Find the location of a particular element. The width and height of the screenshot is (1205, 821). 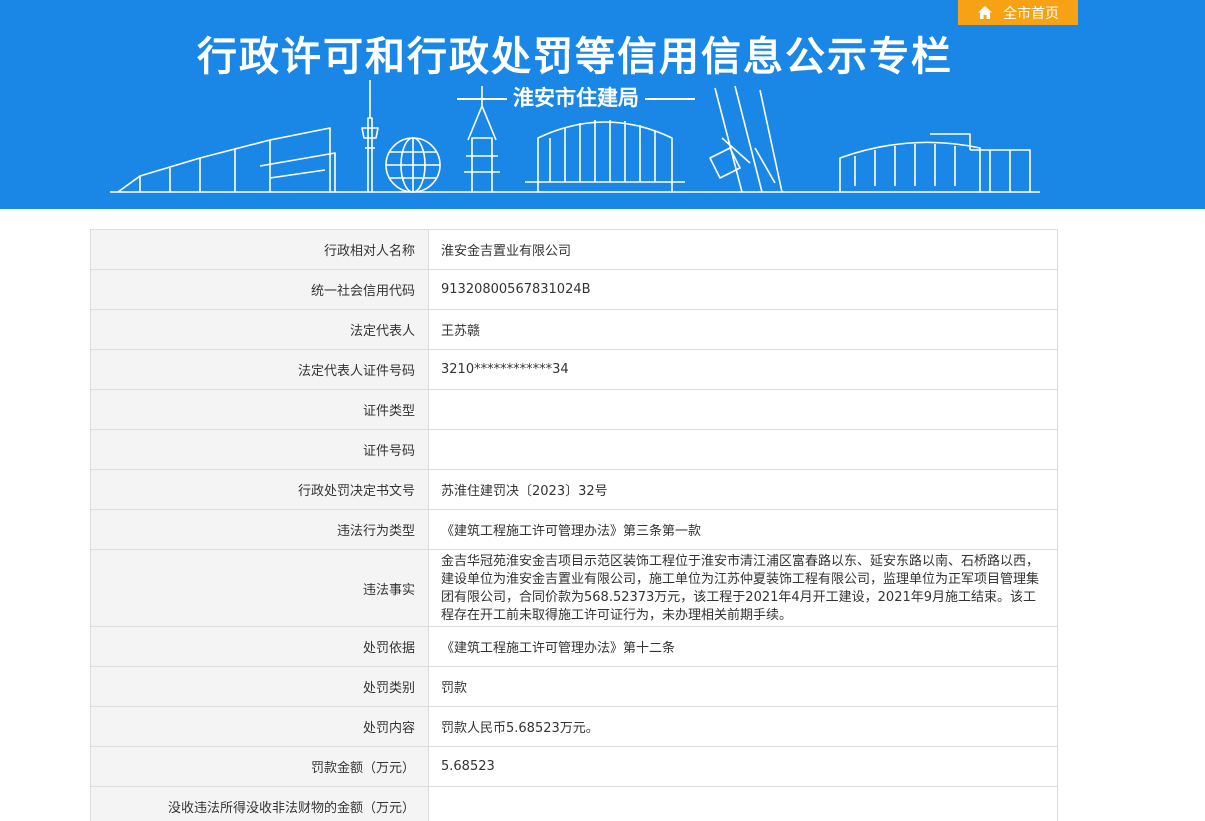

table-row: 行政处罚决定书文号 苏淮住建罚决〔2023〕32号 is located at coordinates (574, 489).